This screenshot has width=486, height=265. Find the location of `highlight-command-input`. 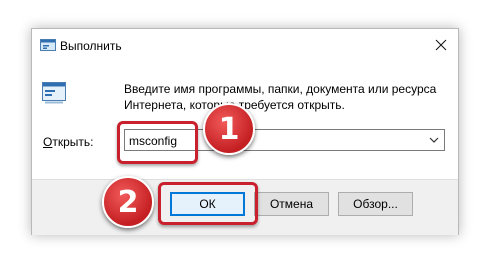

highlight-command-input is located at coordinates (157, 142).